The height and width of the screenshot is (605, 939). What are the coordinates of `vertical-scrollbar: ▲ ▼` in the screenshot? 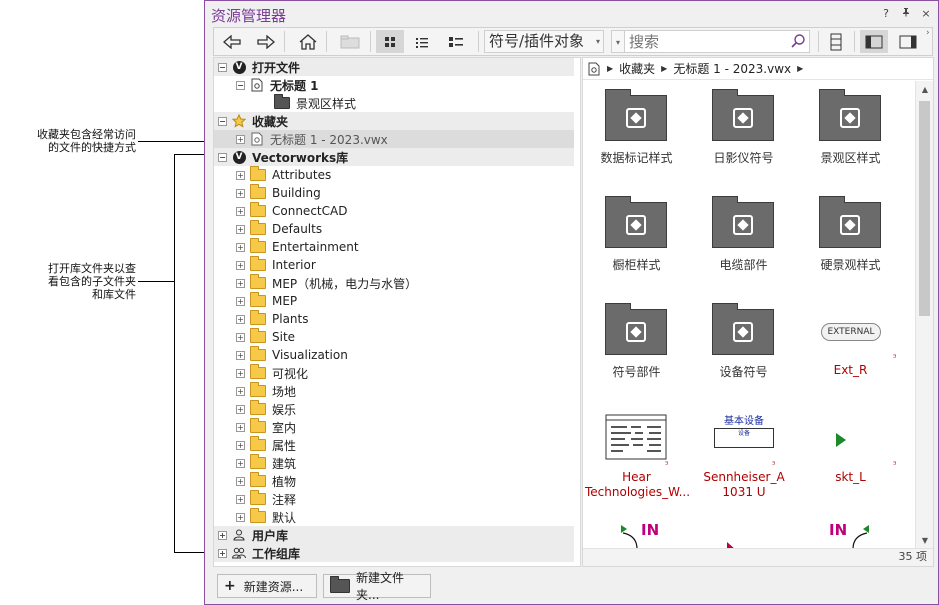 It's located at (924, 315).